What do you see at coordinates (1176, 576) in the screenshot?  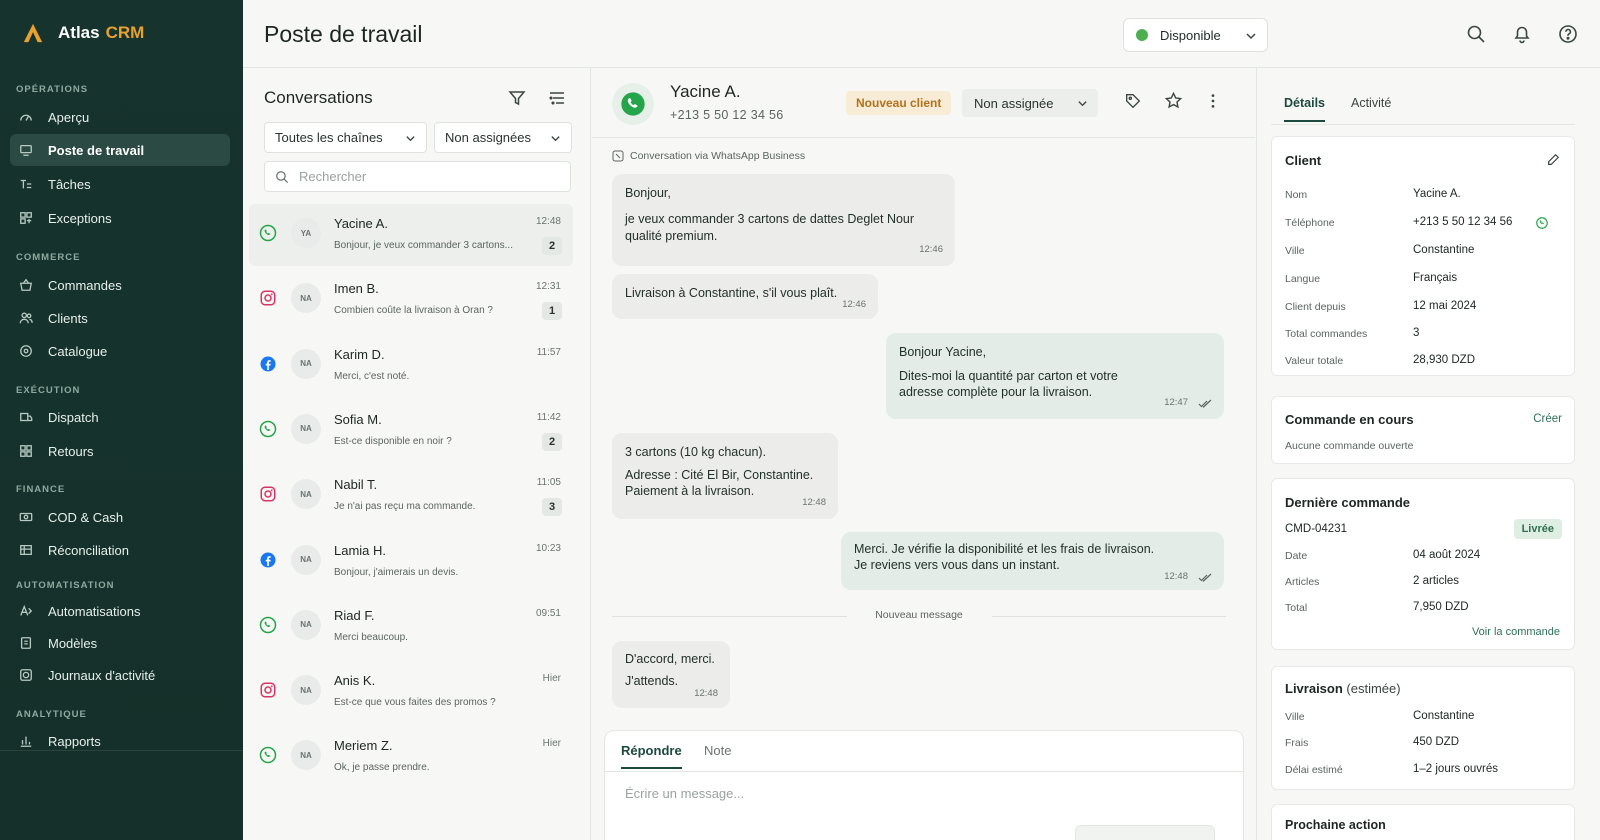 I see `message-time-text: 12:48` at bounding box center [1176, 576].